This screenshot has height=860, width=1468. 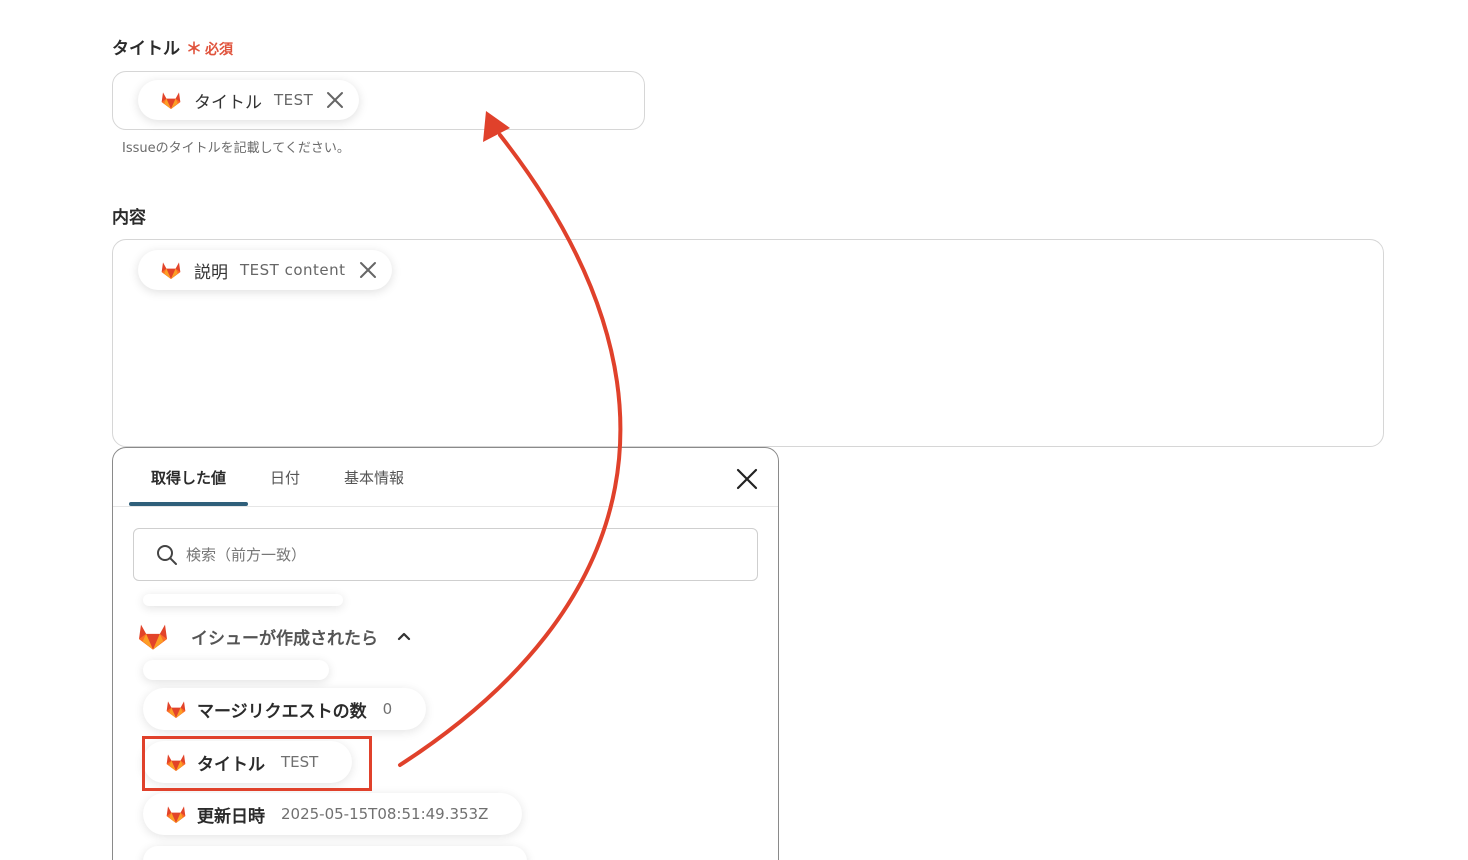 What do you see at coordinates (189, 477) in the screenshot?
I see `tab-fetched-values: 取得した値` at bounding box center [189, 477].